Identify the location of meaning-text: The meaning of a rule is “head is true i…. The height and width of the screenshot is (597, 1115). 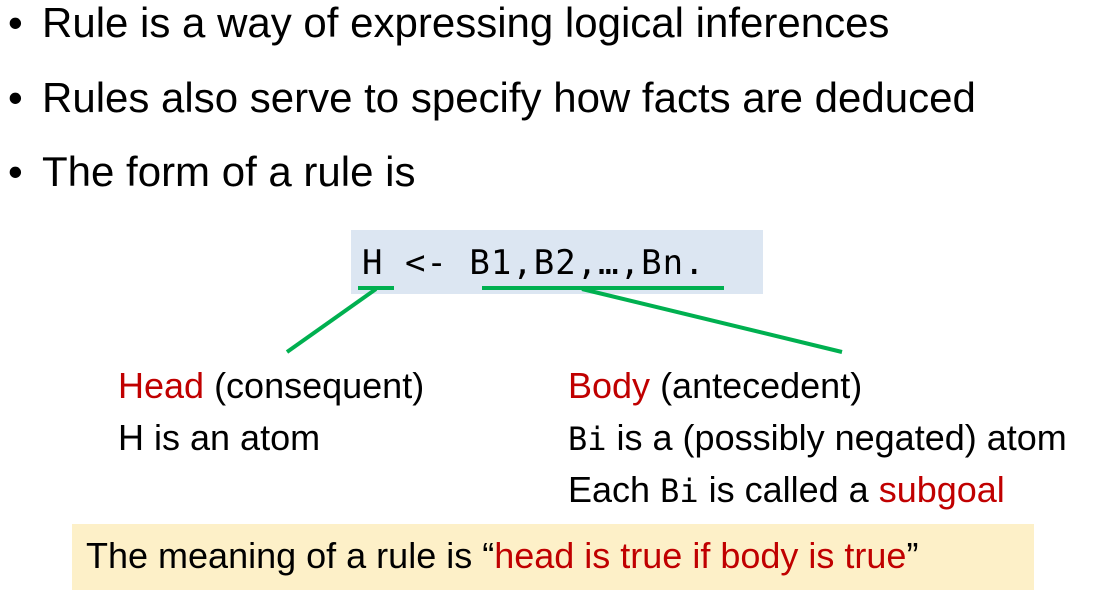
(502, 556).